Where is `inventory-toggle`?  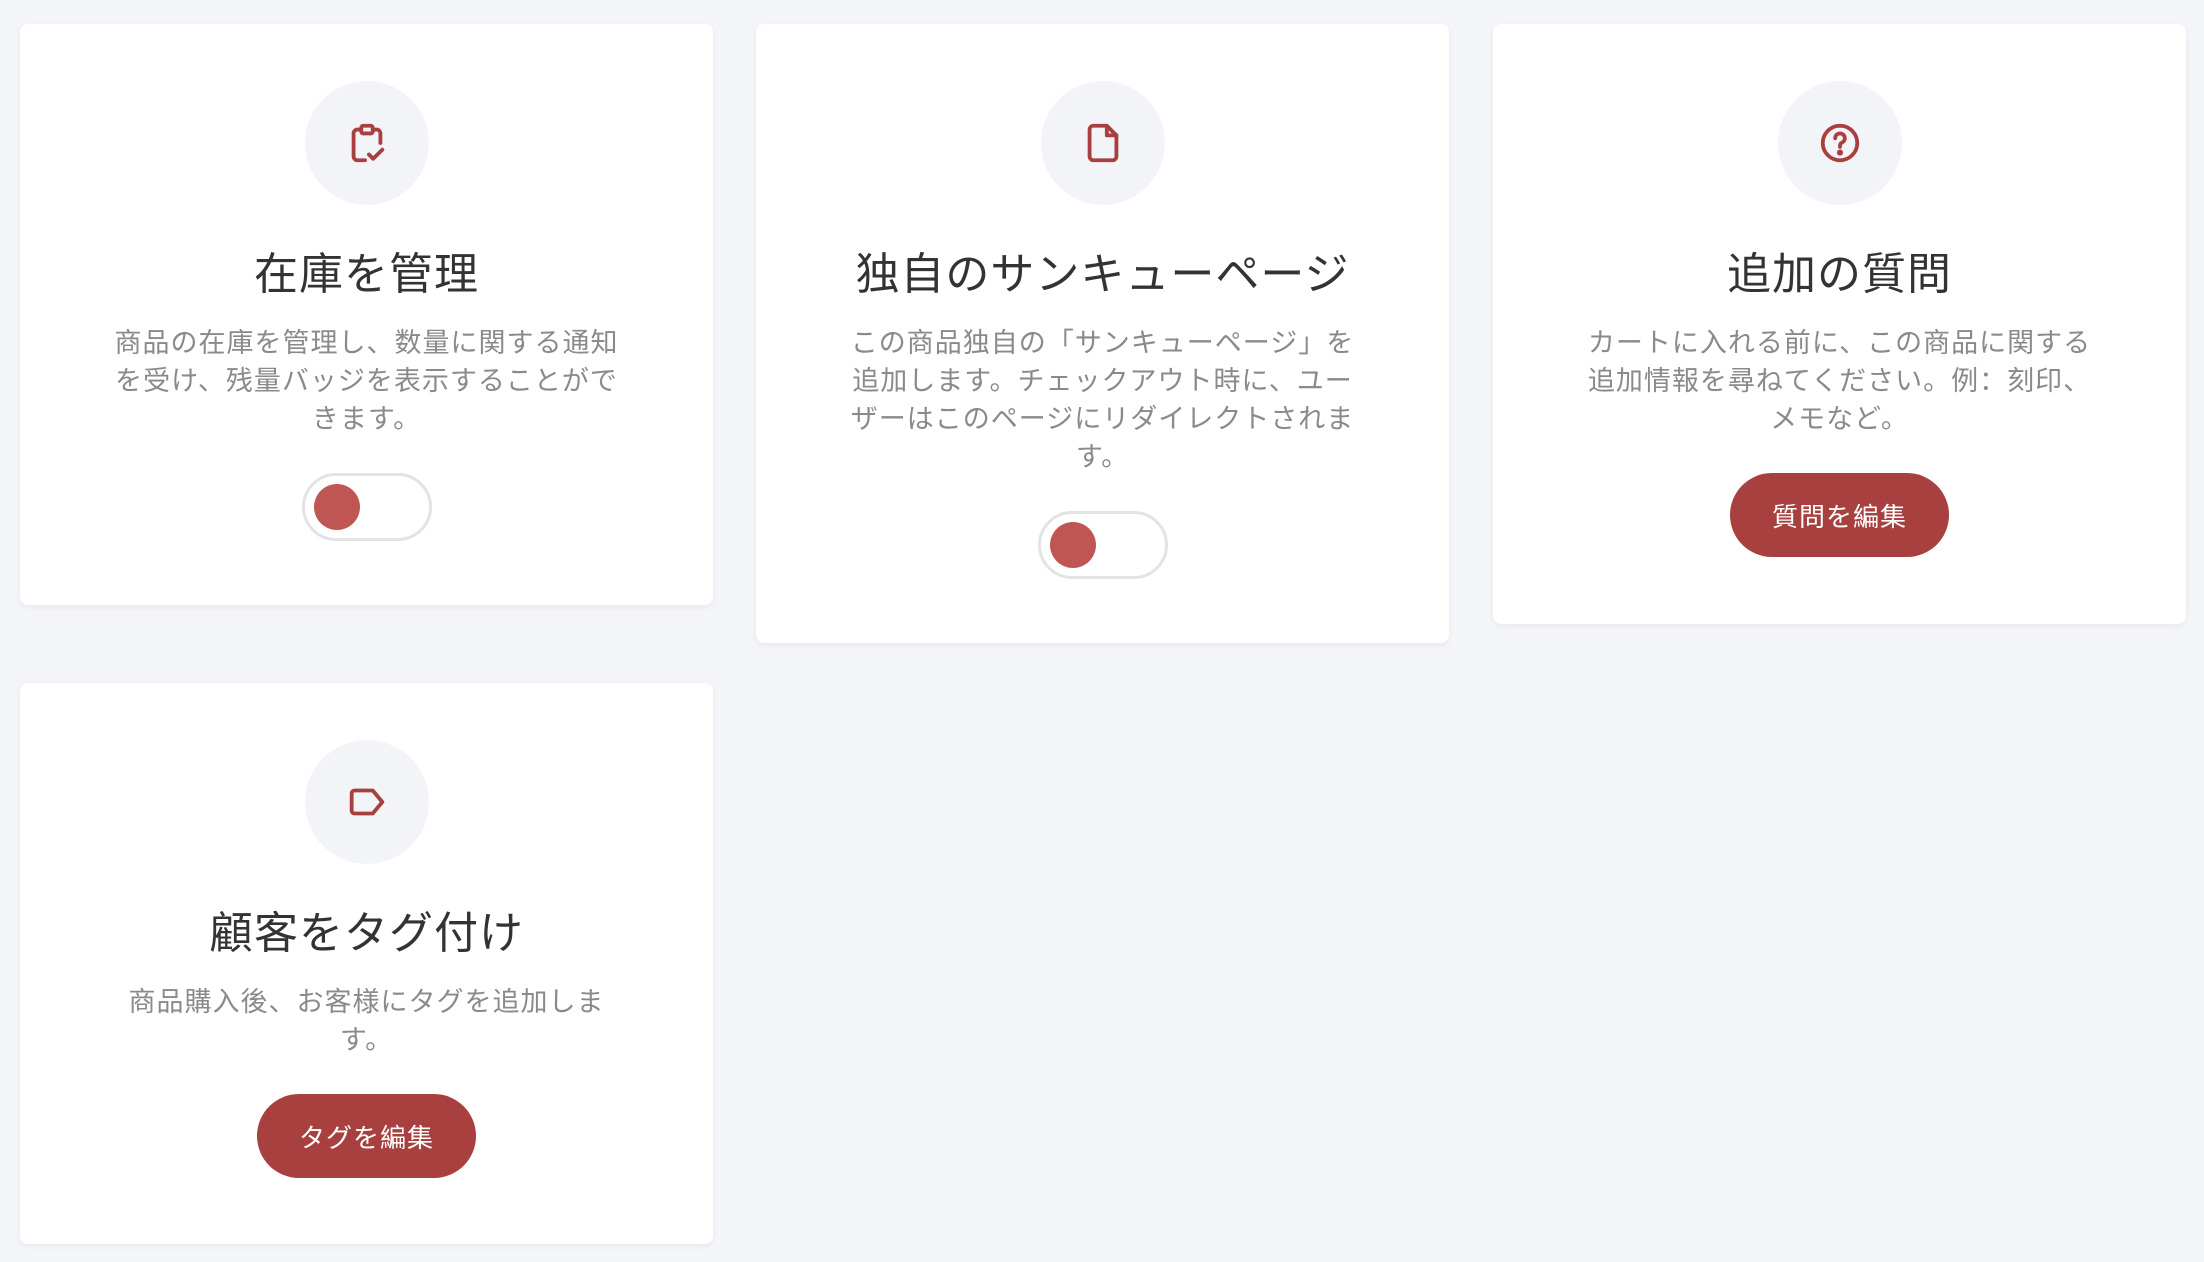
inventory-toggle is located at coordinates (366, 507).